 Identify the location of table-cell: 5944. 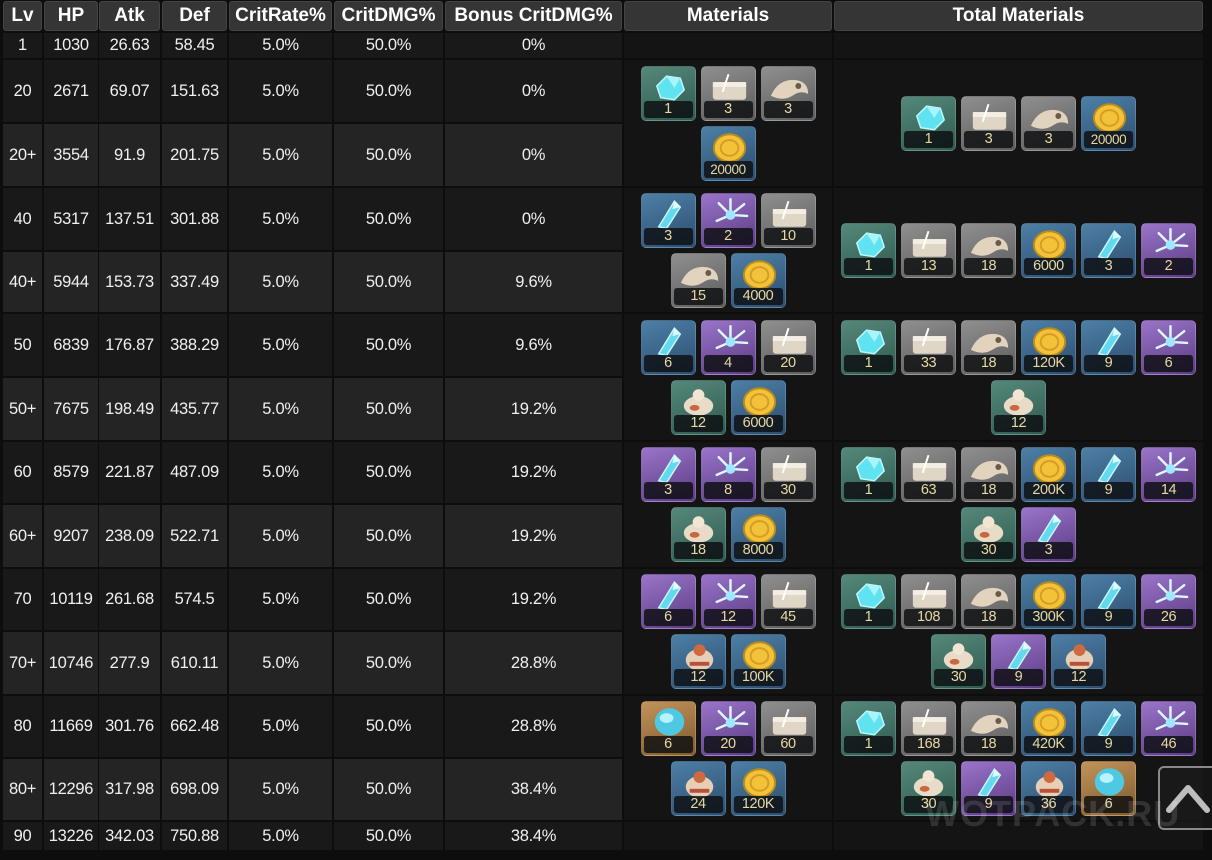
(71, 282).